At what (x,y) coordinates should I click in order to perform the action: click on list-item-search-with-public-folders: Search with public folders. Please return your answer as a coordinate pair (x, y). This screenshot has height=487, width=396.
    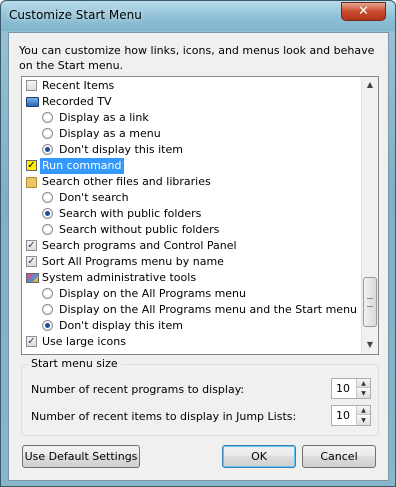
    Looking at the image, I should click on (191, 214).